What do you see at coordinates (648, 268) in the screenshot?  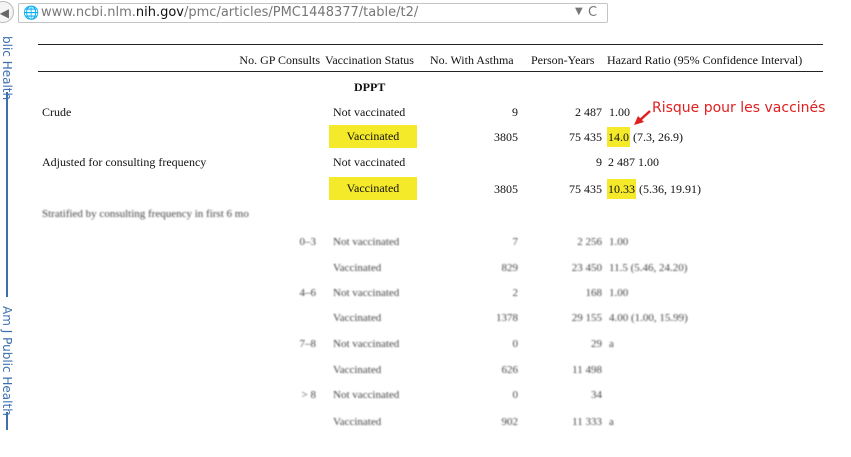 I see `hazard-ratio: 11.5 (5.46, 24.20)` at bounding box center [648, 268].